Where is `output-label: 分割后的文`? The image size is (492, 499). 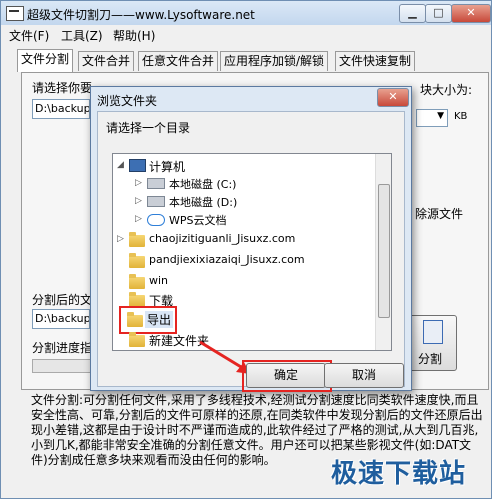
output-label: 分割后的文 is located at coordinates (62, 300).